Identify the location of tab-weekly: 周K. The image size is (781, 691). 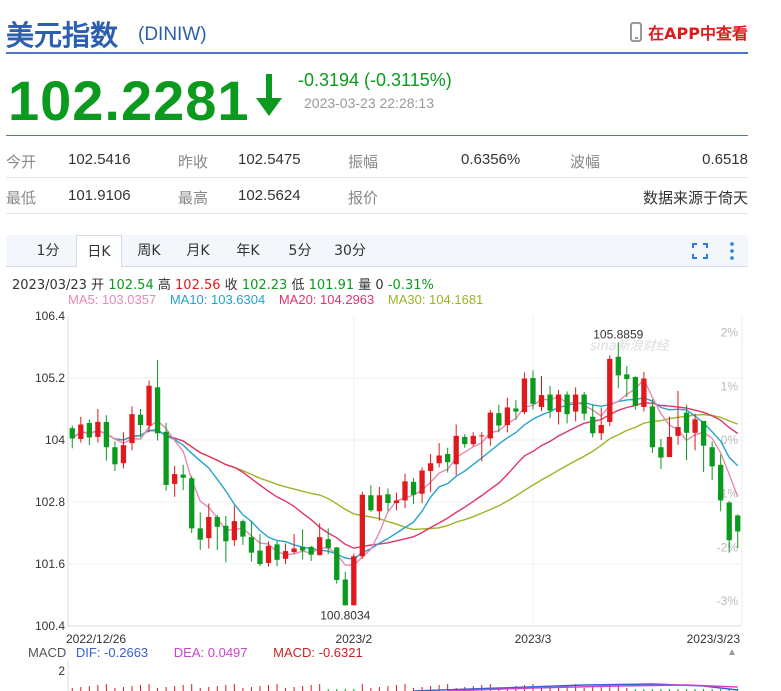
(149, 251).